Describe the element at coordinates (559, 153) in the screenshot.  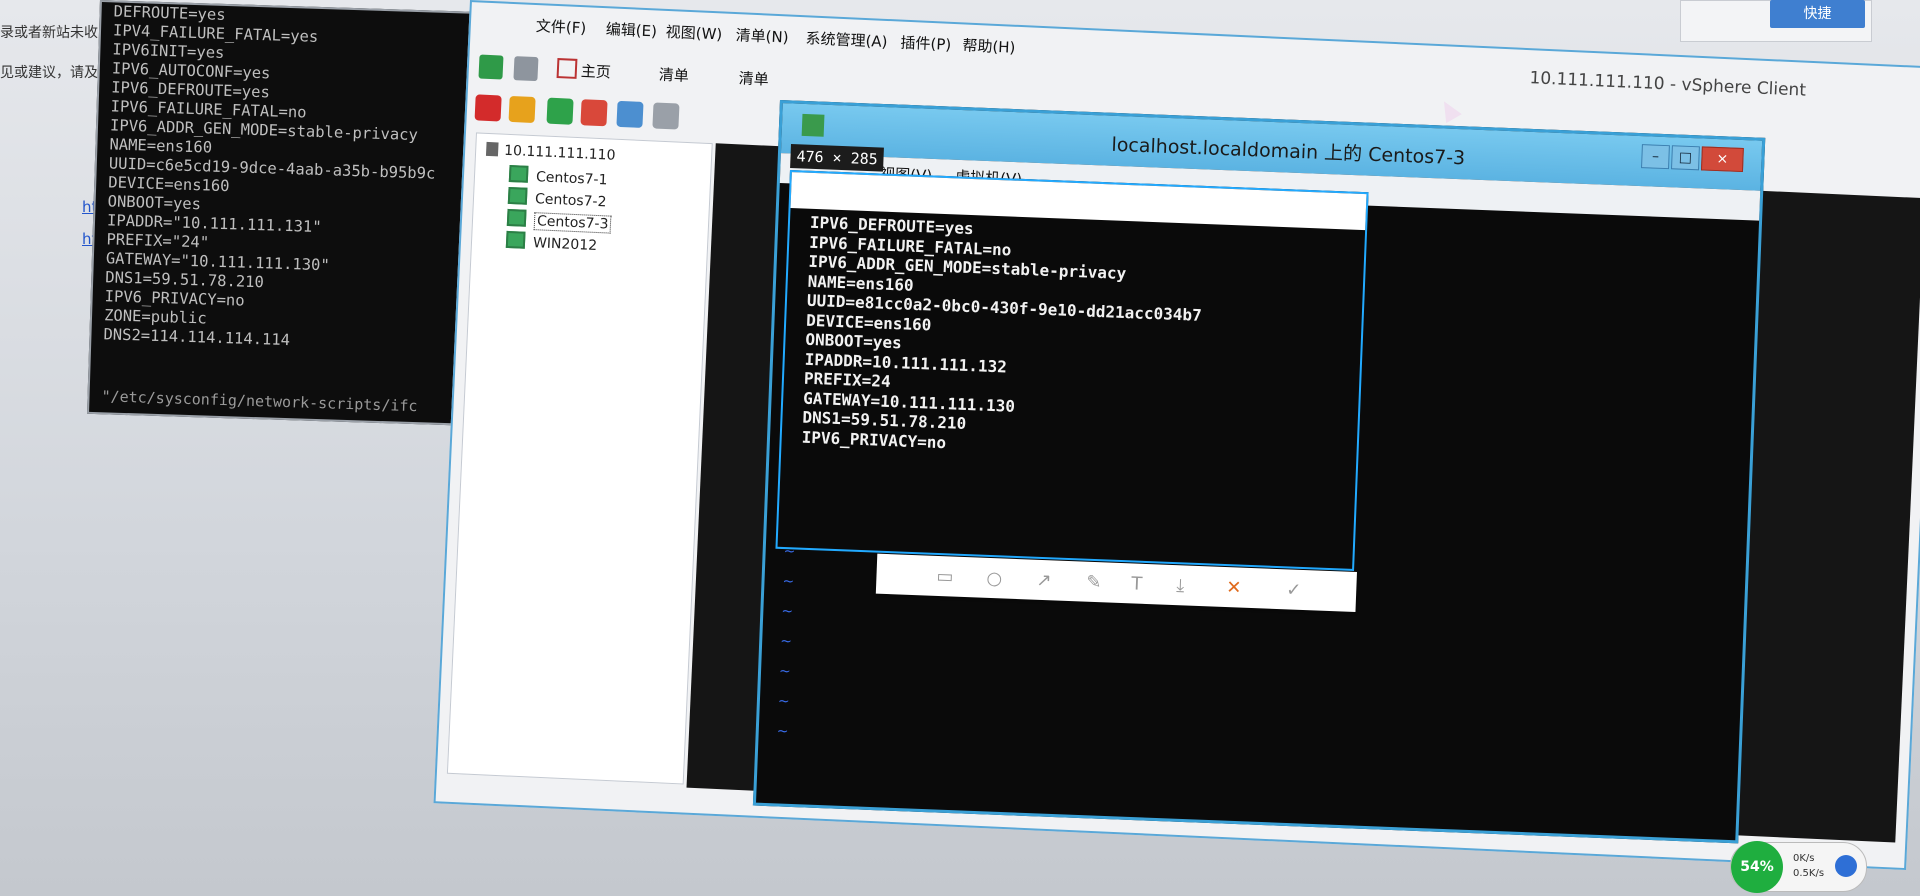
I see `tree-host-label: 10.111.111.110` at that location.